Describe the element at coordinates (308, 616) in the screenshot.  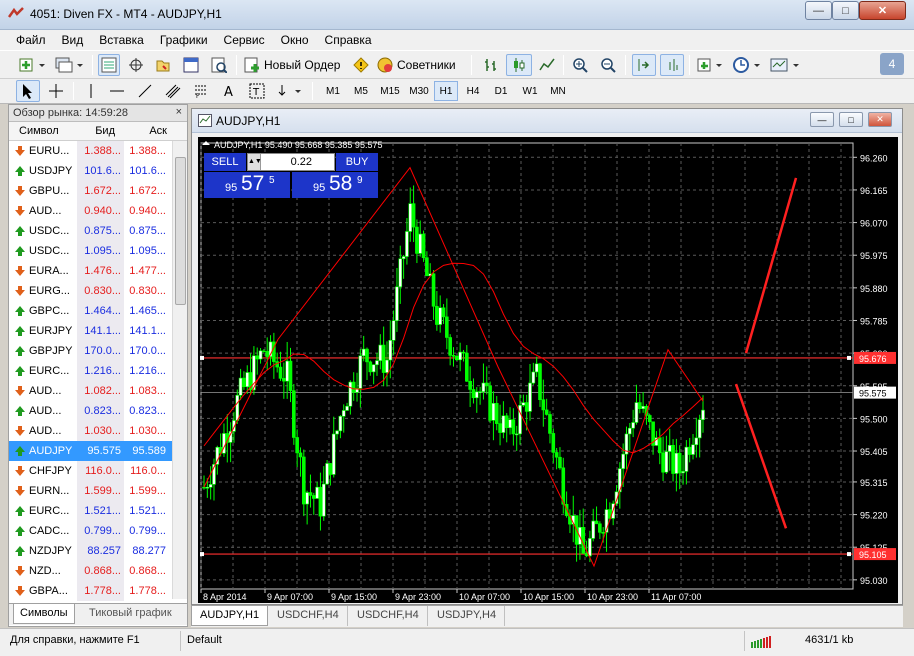
I see `tab-usdchf-h4-1: USDCHF,H4` at that location.